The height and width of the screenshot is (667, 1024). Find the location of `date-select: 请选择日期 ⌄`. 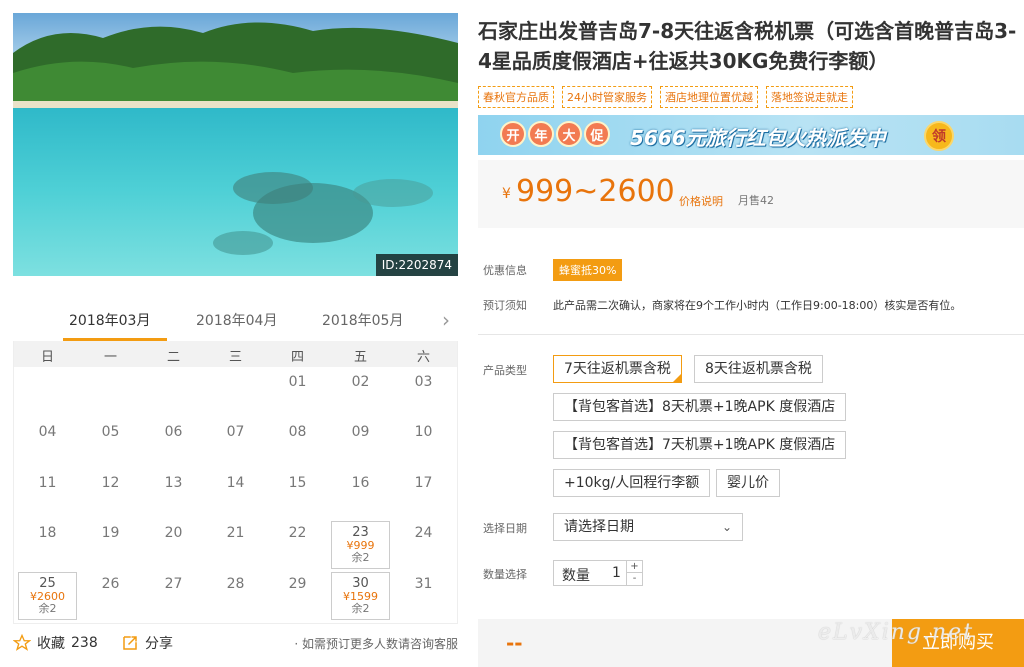

date-select: 请选择日期 ⌄ is located at coordinates (648, 527).